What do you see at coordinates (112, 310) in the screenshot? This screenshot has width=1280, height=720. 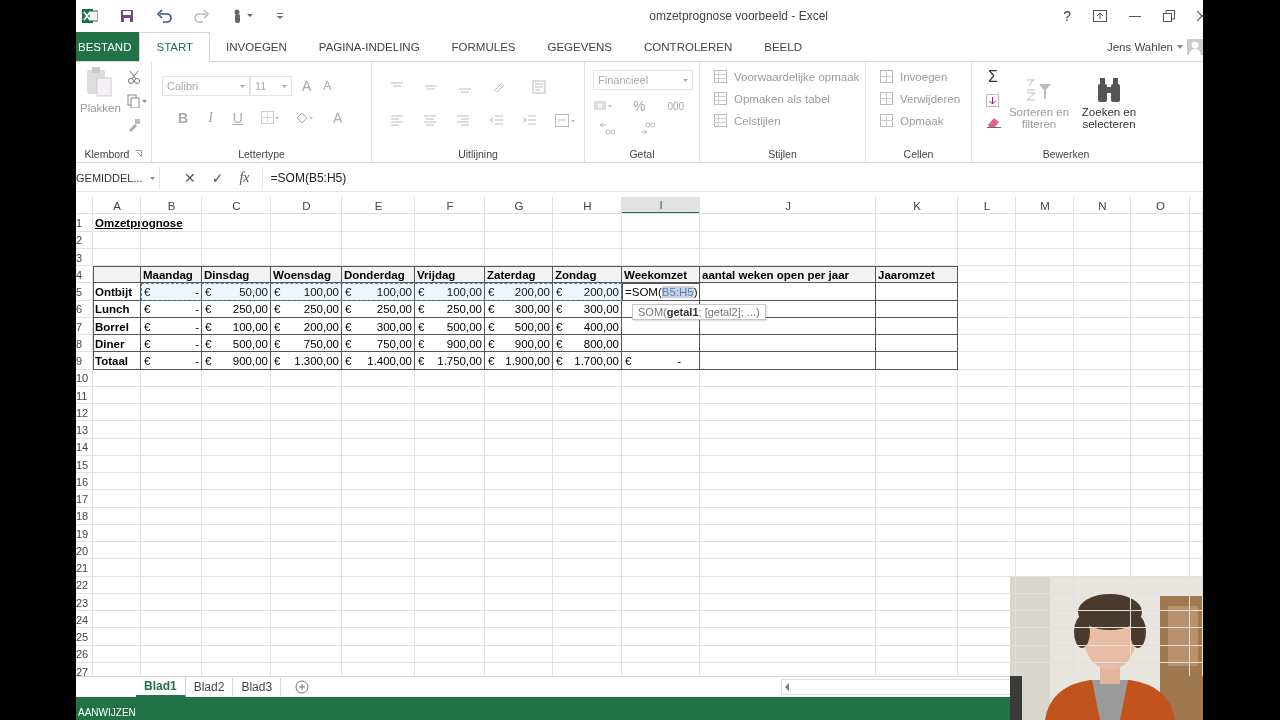 I see `row-label: Lunch` at bounding box center [112, 310].